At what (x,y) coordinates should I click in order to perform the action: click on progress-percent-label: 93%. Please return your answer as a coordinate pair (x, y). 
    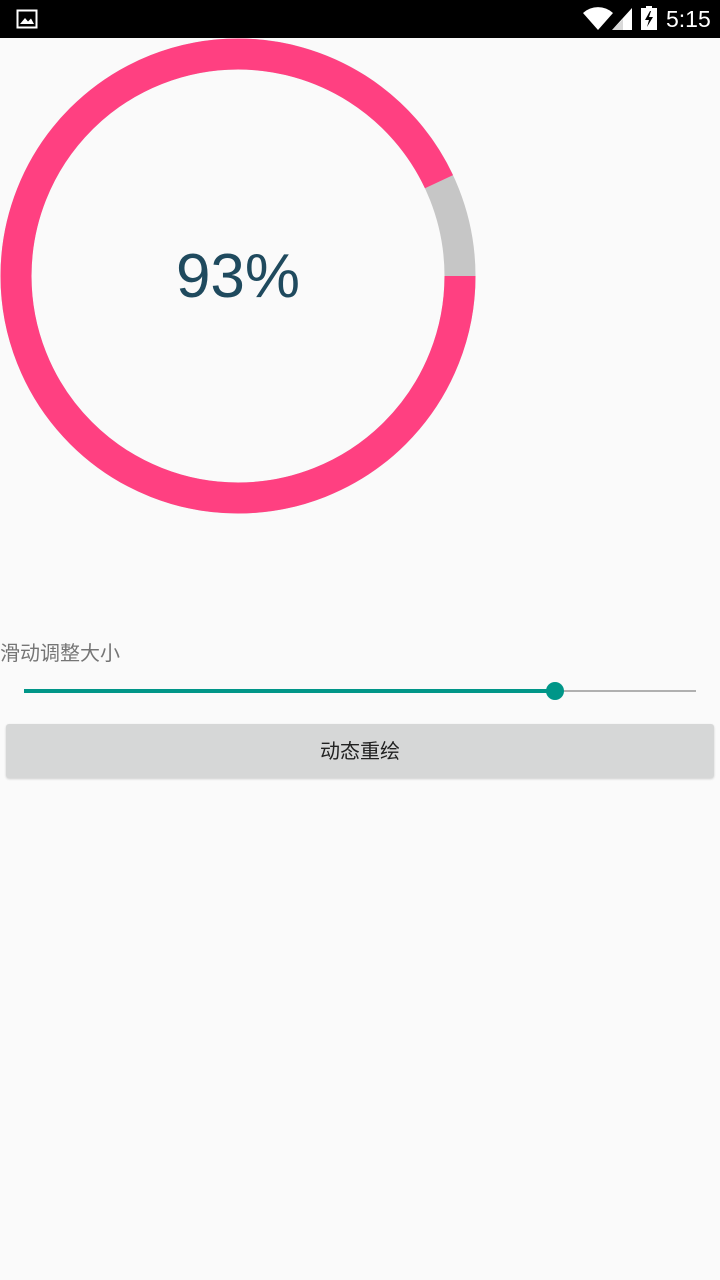
    Looking at the image, I should click on (238, 276).